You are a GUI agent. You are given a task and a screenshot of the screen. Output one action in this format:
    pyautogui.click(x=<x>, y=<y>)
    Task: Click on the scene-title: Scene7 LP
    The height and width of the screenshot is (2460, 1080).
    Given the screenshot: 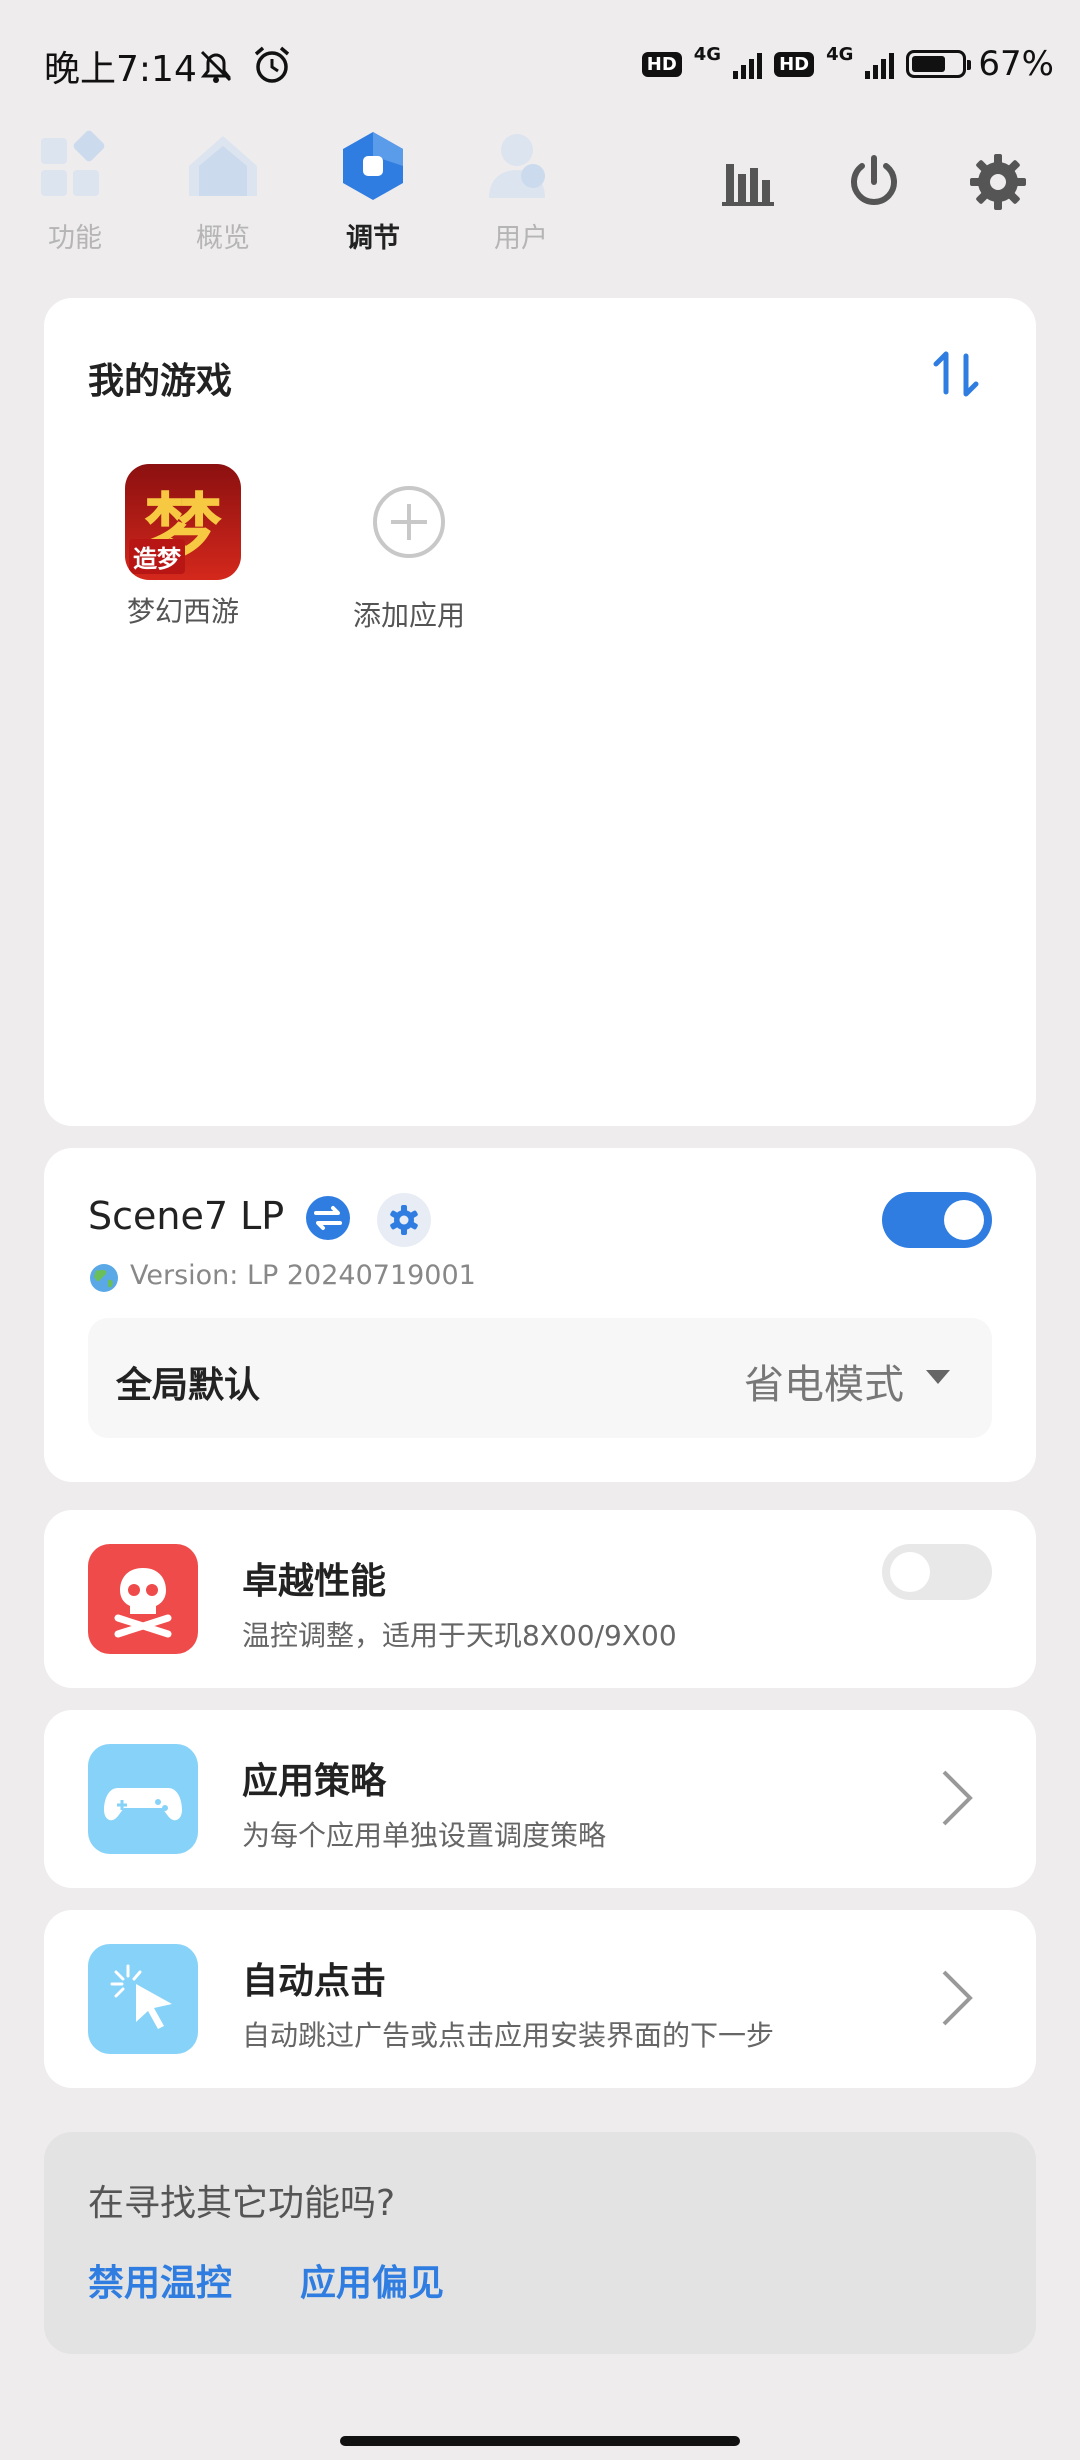 What is the action you would take?
    pyautogui.click(x=186, y=1216)
    